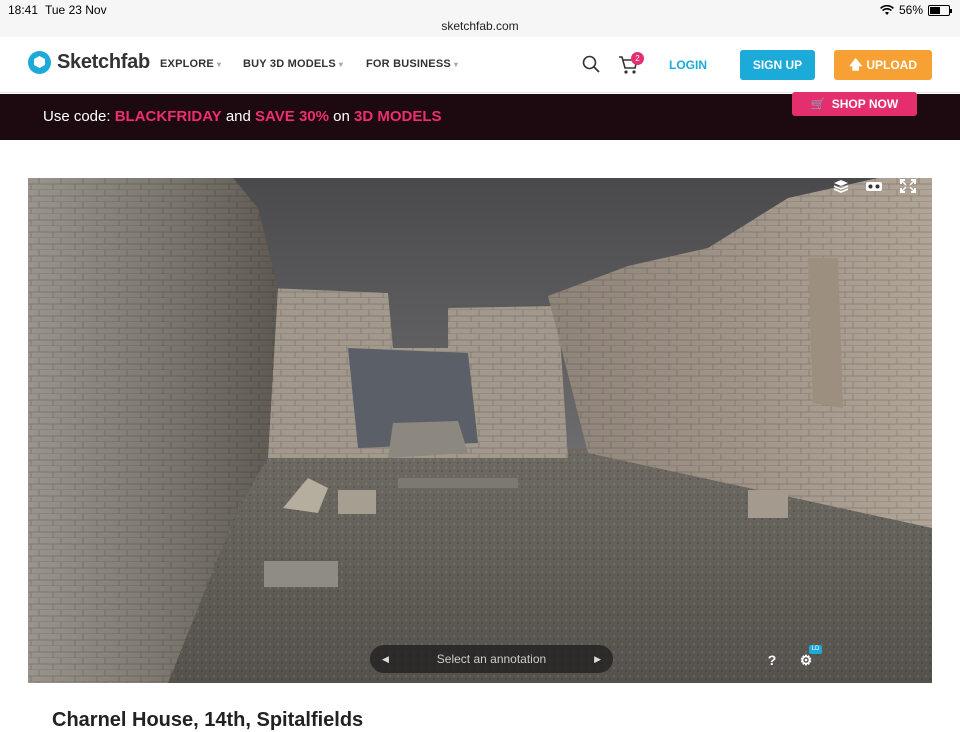 This screenshot has width=960, height=732. What do you see at coordinates (39, 62) in the screenshot?
I see `sketchfab-logo-icon` at bounding box center [39, 62].